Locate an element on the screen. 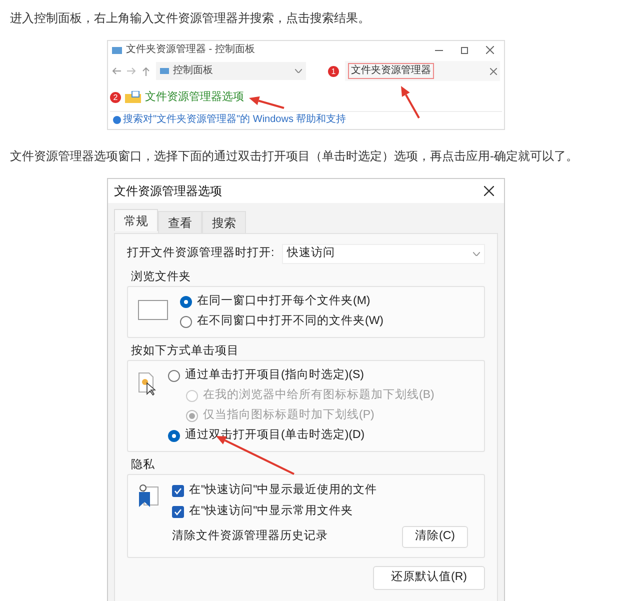 The width and height of the screenshot is (621, 601). tab: 常规 is located at coordinates (136, 220).